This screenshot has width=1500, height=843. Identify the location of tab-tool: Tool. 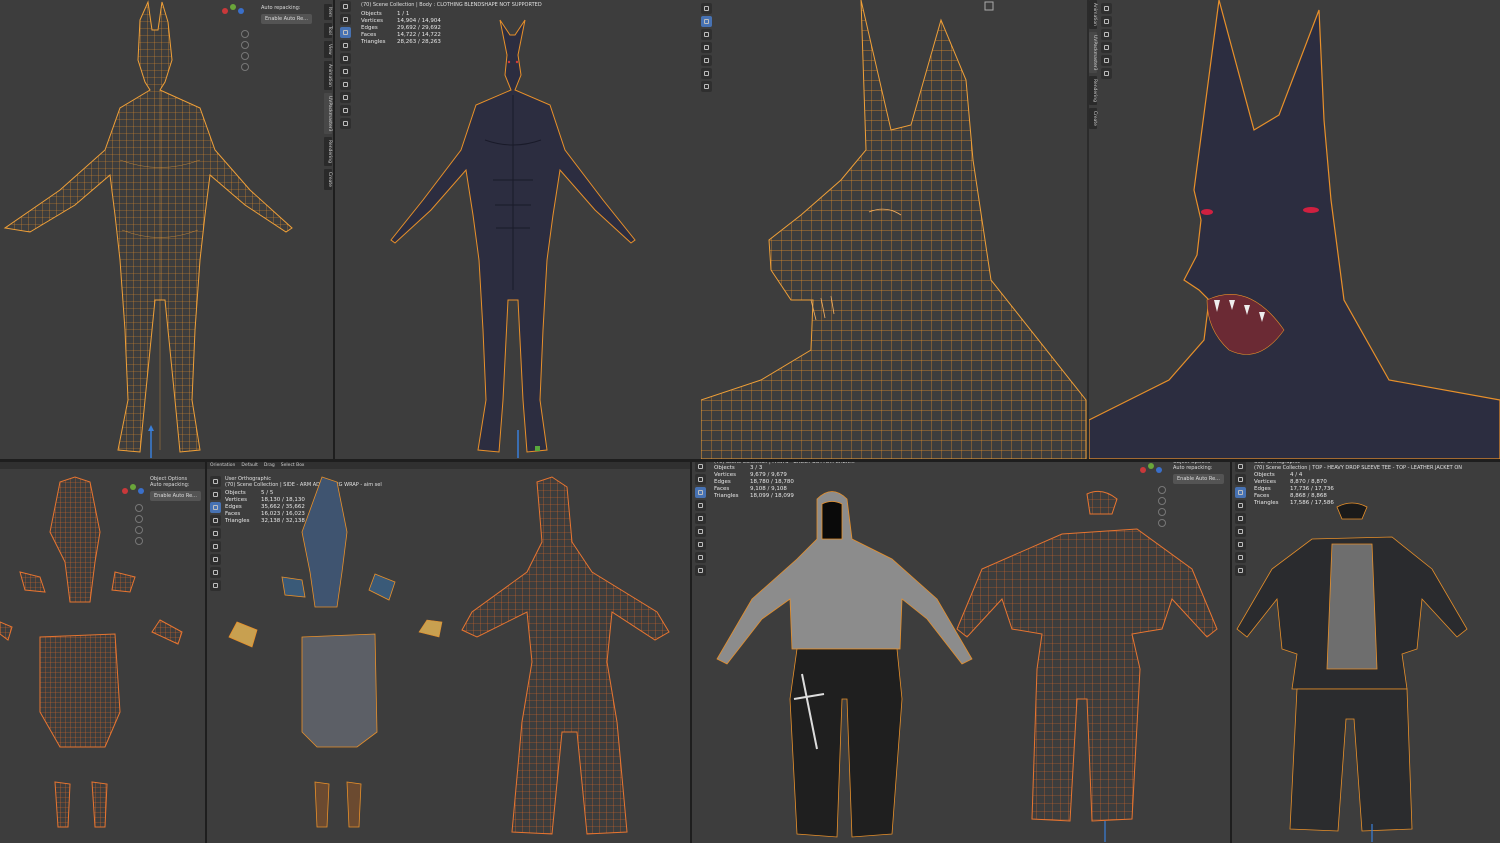
(328, 30).